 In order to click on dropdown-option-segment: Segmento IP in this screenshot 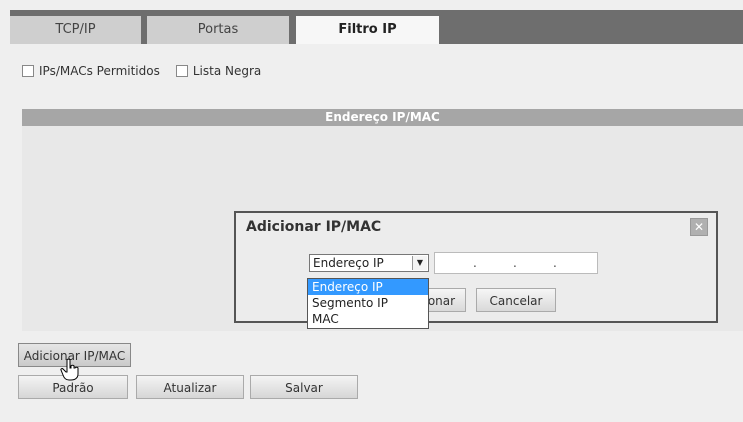, I will do `click(368, 303)`.